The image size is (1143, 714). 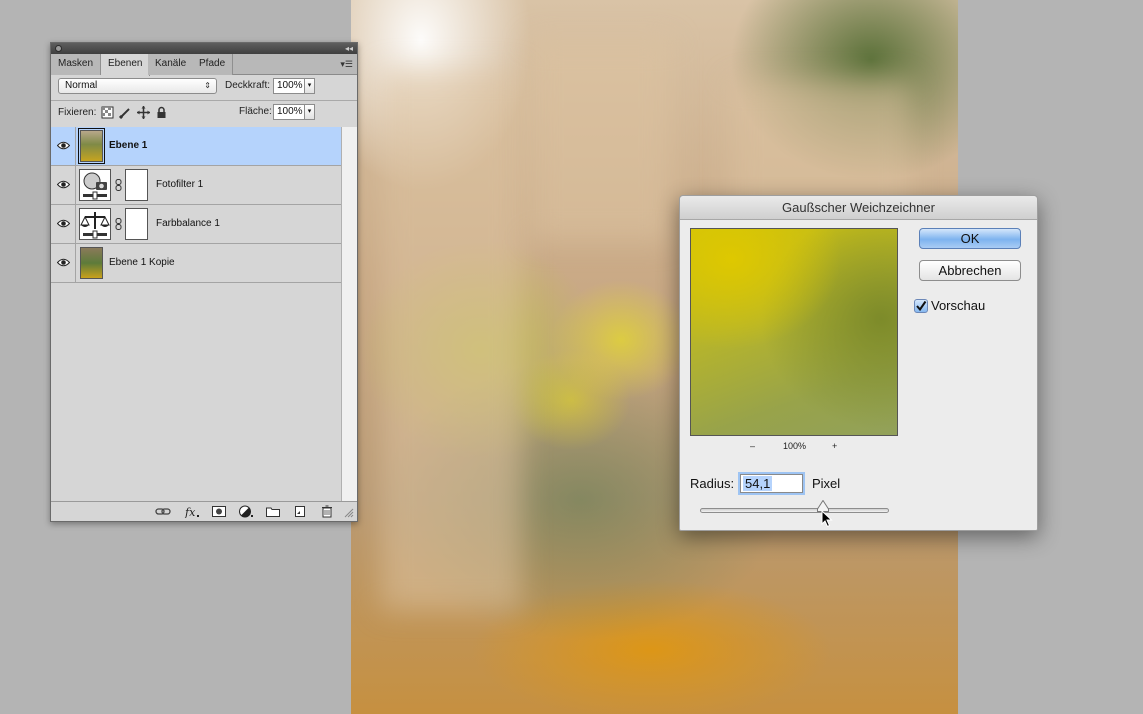 What do you see at coordinates (76, 64) in the screenshot?
I see `tab-masken: Masken` at bounding box center [76, 64].